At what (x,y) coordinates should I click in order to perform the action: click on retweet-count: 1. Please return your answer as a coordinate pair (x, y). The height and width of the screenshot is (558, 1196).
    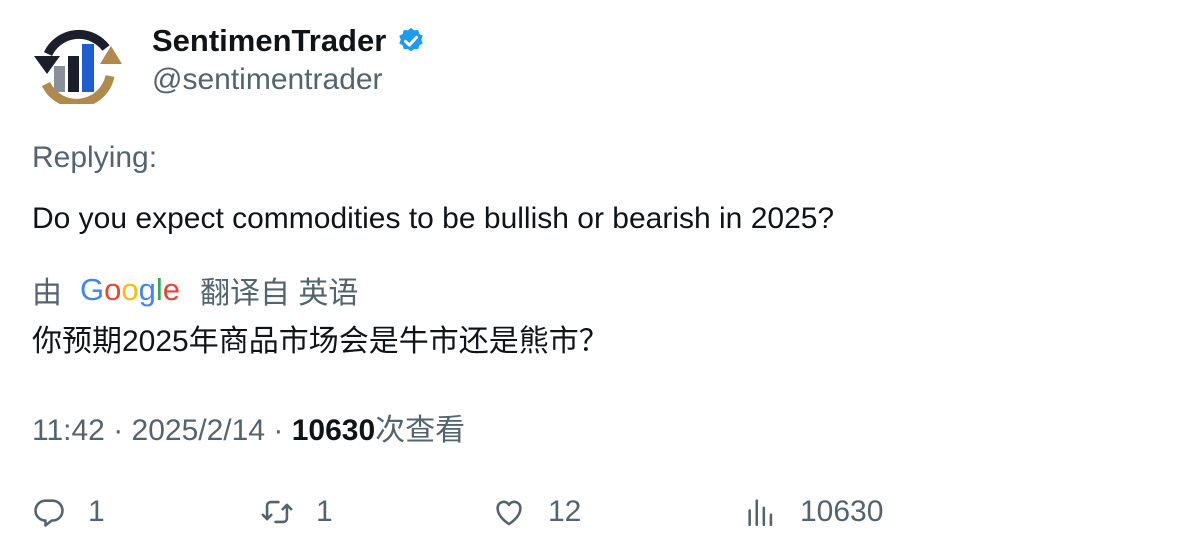
    Looking at the image, I should click on (324, 511).